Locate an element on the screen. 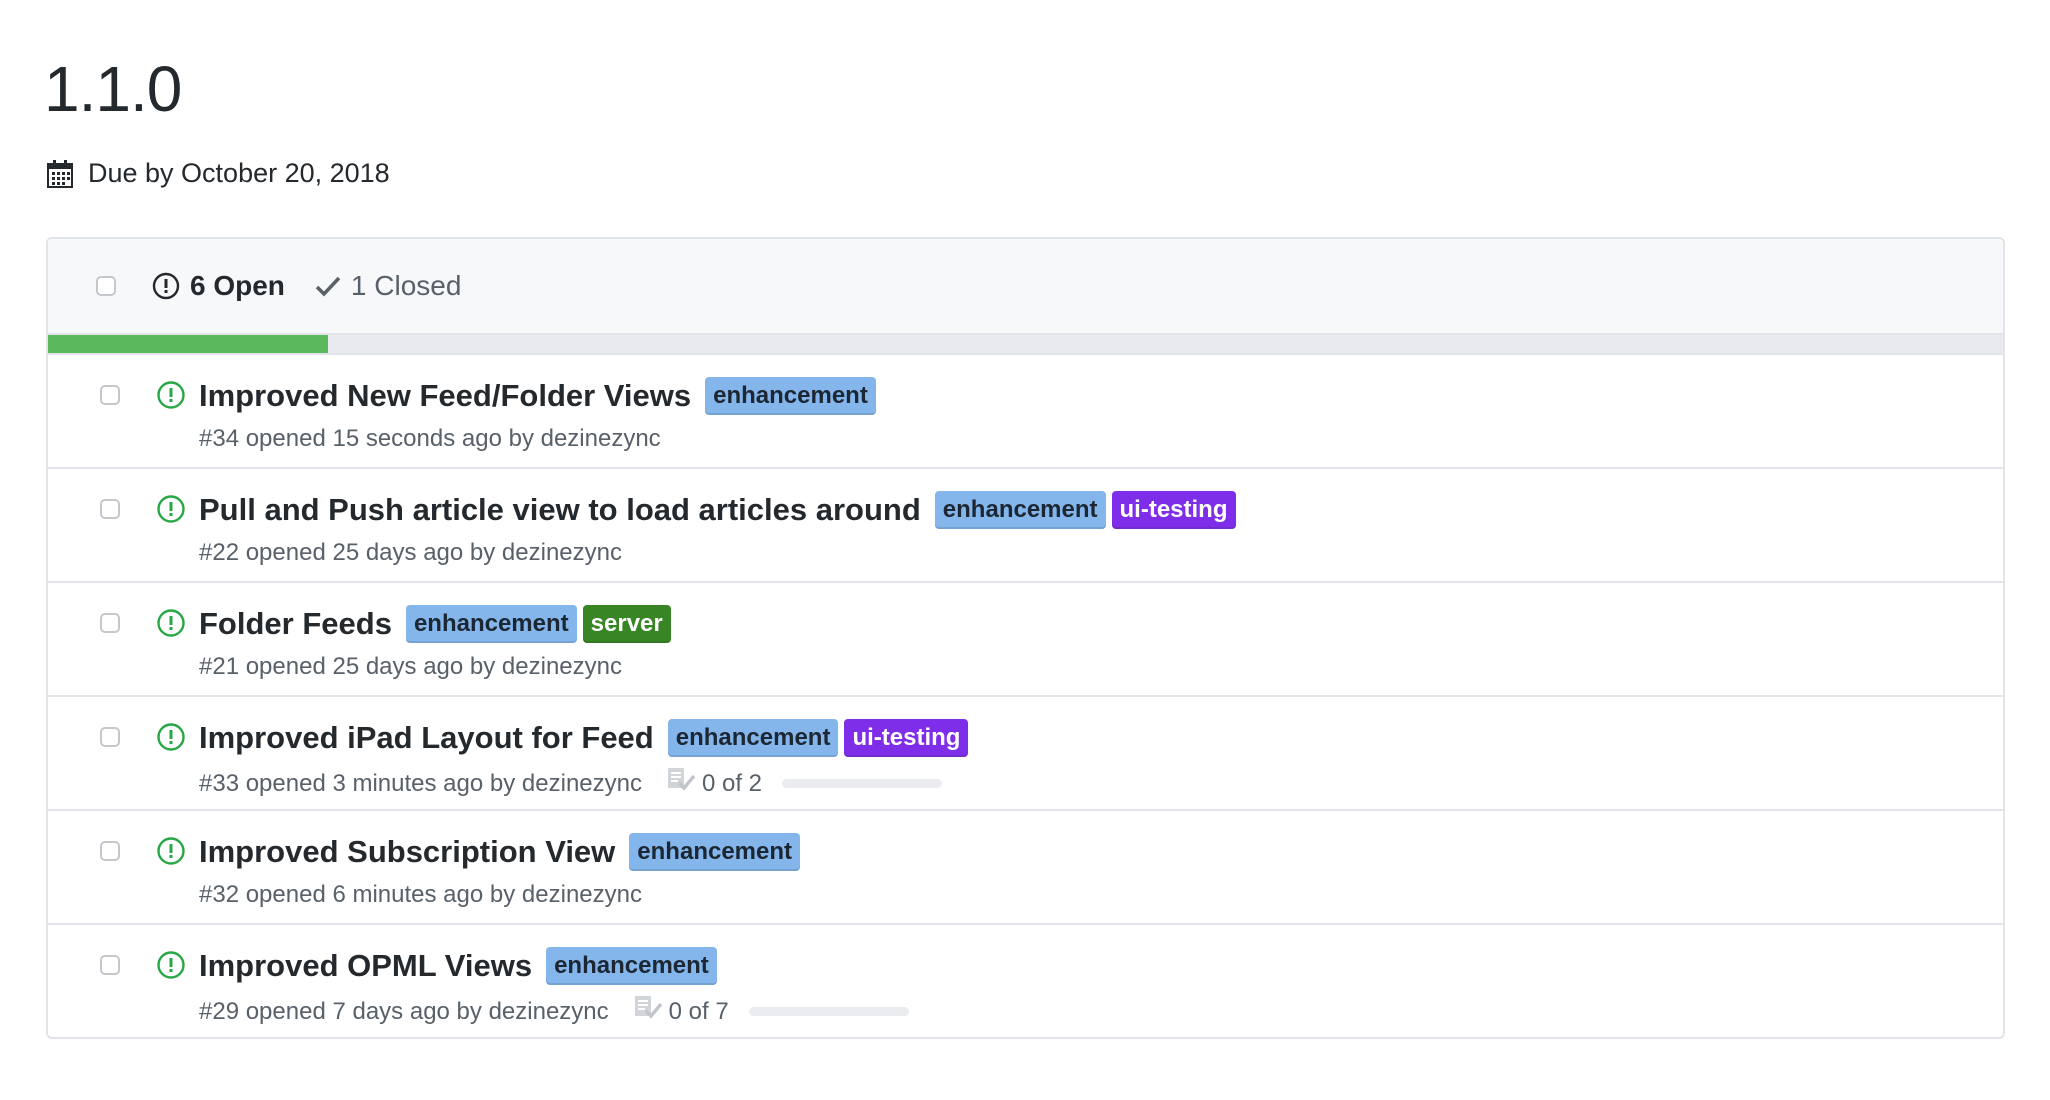 The width and height of the screenshot is (2050, 1100). milestone-progress-fill is located at coordinates (188, 344).